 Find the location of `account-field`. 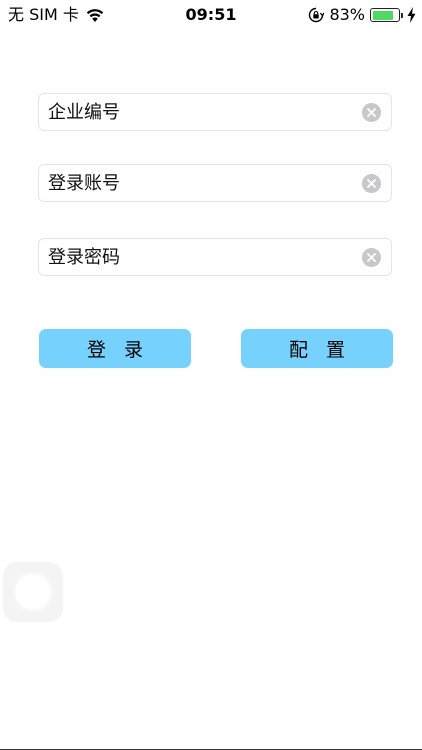

account-field is located at coordinates (215, 183).